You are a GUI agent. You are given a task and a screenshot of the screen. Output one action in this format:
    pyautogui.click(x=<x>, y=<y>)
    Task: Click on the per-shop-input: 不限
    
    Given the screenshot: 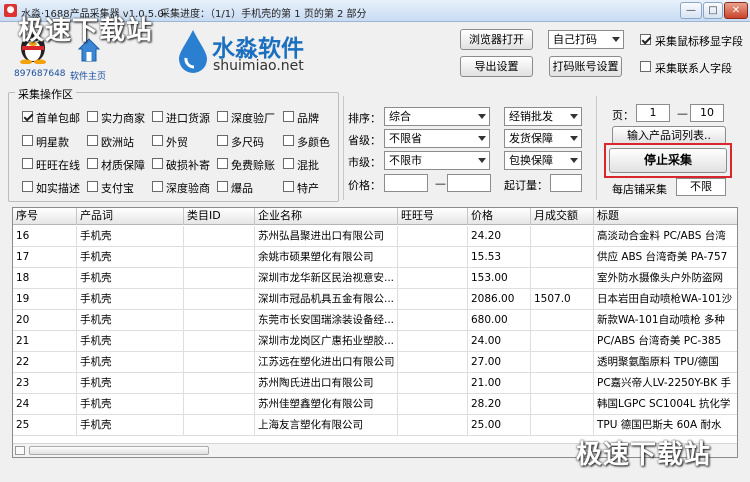 What is the action you would take?
    pyautogui.click(x=701, y=187)
    